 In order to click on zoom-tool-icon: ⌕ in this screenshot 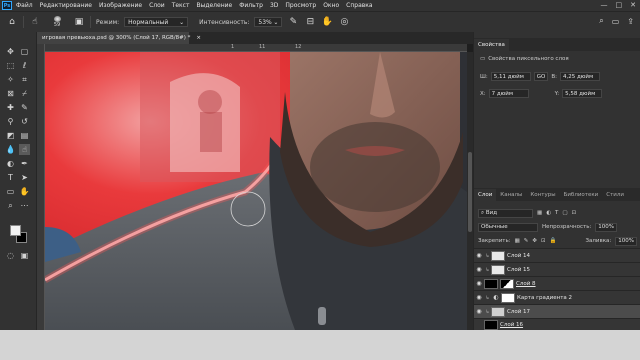, I will do `click(10, 205)`.